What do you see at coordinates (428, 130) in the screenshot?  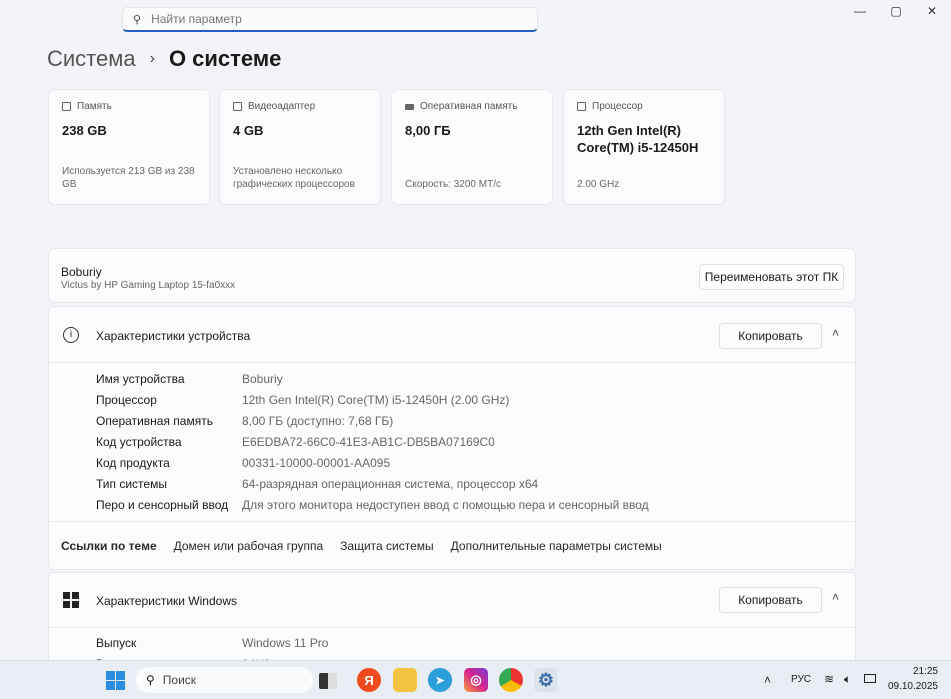 I see `tile-value: 8,00 ГБ` at bounding box center [428, 130].